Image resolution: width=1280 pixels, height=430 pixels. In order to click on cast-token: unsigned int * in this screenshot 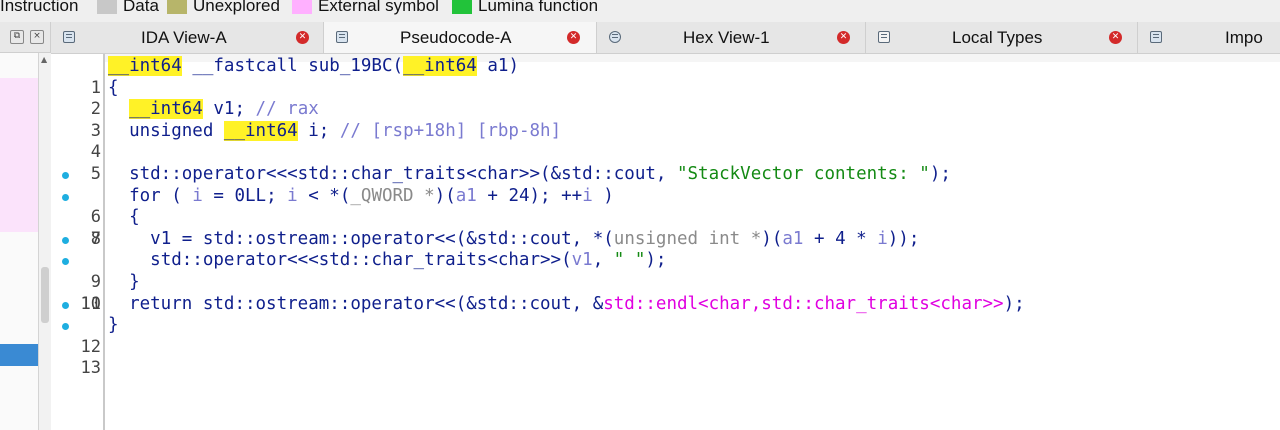, I will do `click(688, 239)`.